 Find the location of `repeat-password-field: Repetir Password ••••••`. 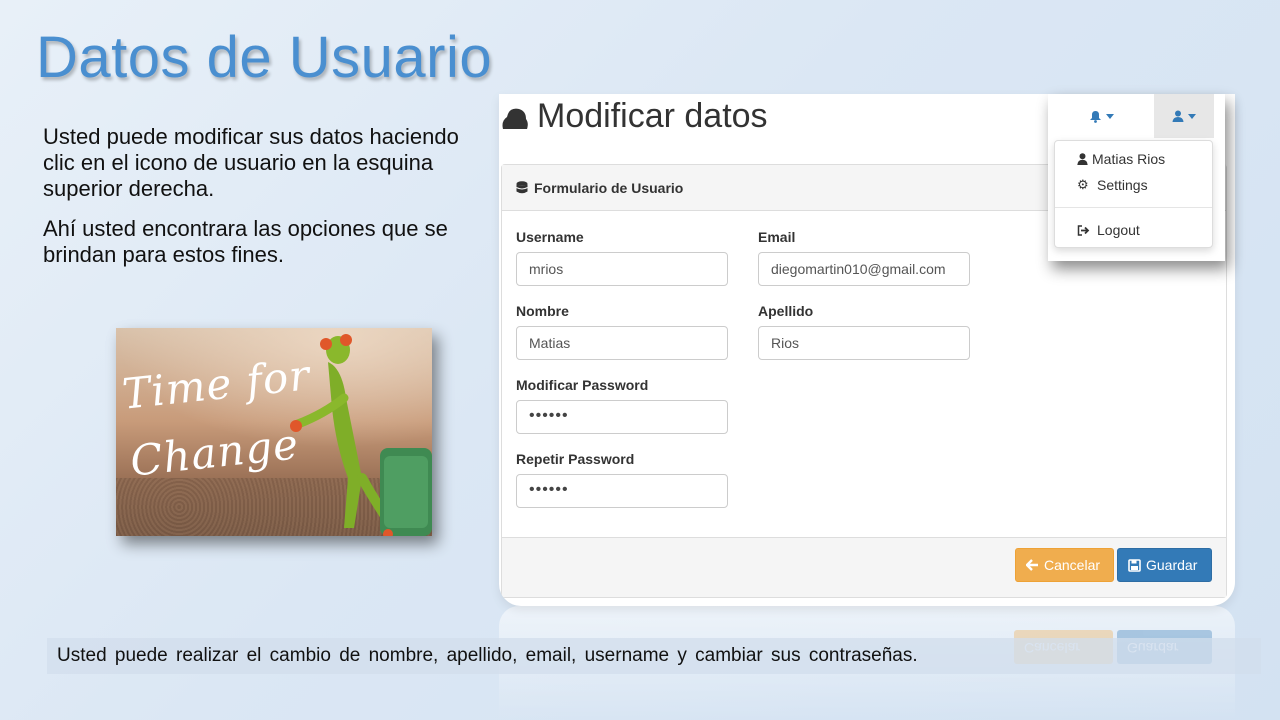

repeat-password-field: Repetir Password •••••• is located at coordinates (622, 479).